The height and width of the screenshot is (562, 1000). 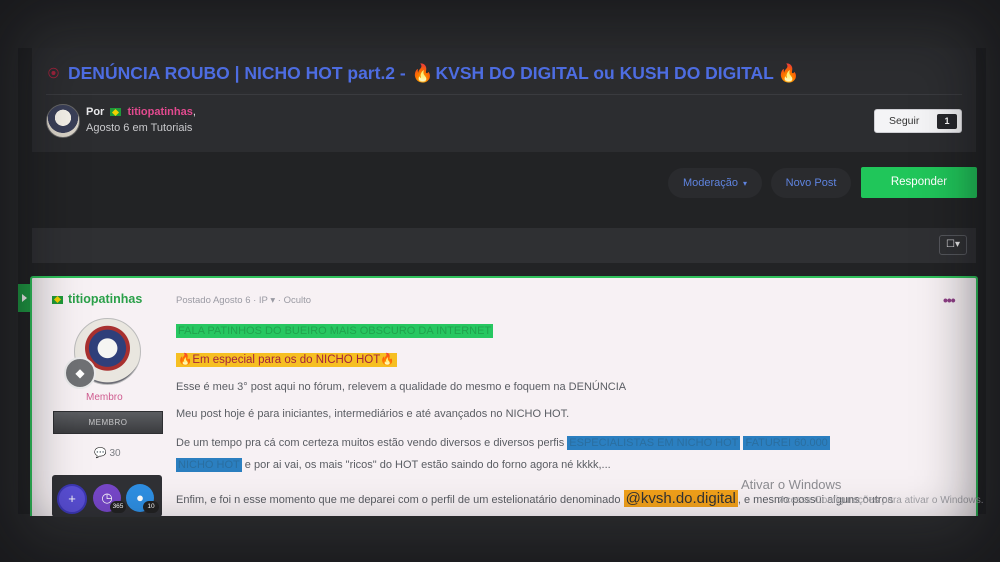 I want to click on highlighted-text: 🔥Em especial para os do NICHO HOT🔥, so click(x=286, y=360).